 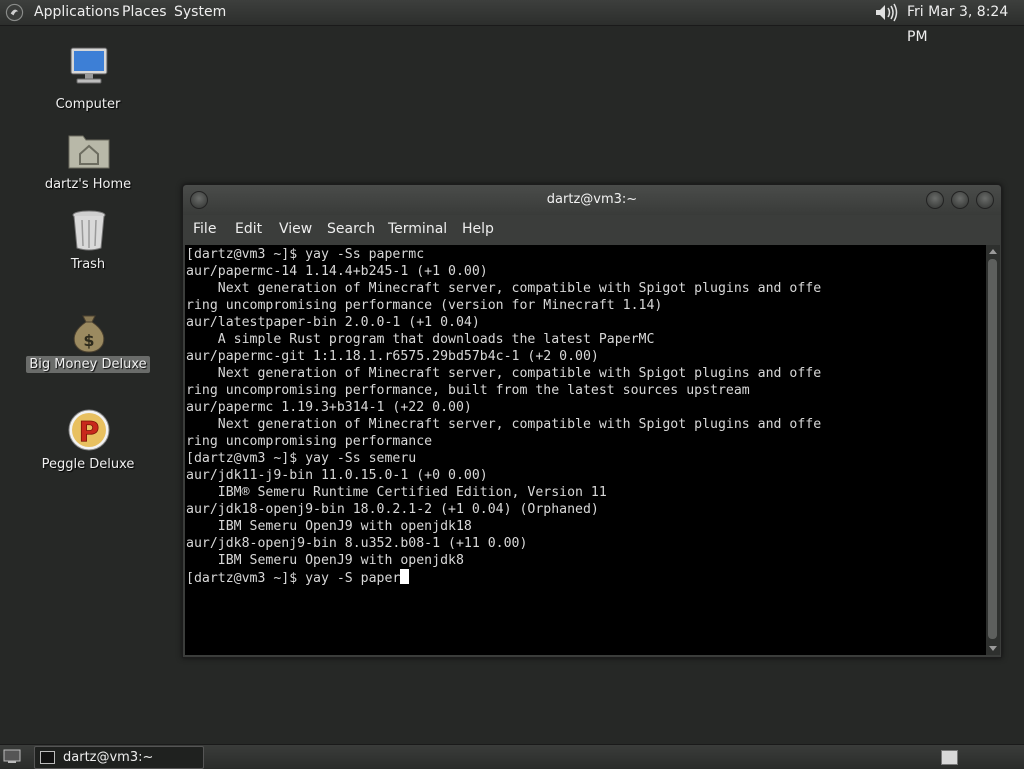 I want to click on menu-file: File, so click(x=204, y=229).